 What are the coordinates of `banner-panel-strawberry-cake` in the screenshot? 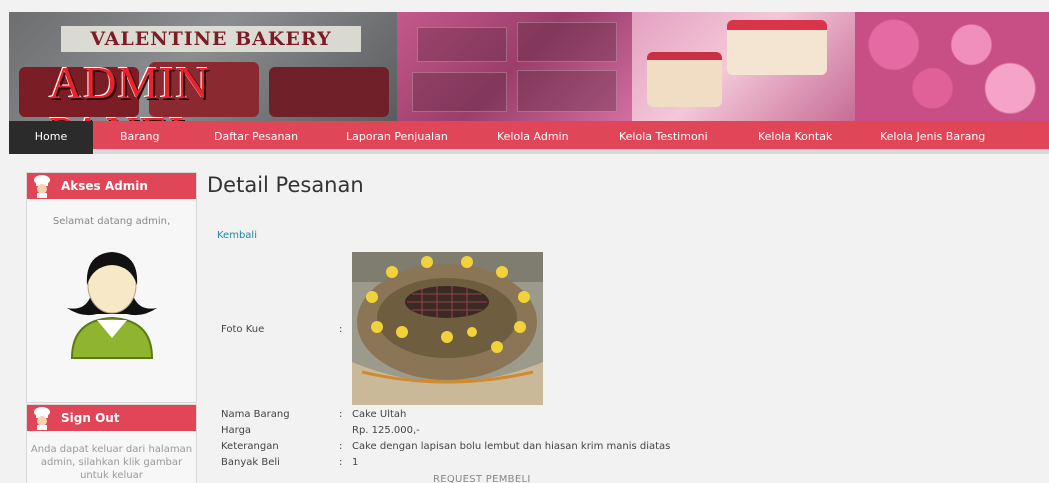 It's located at (743, 66).